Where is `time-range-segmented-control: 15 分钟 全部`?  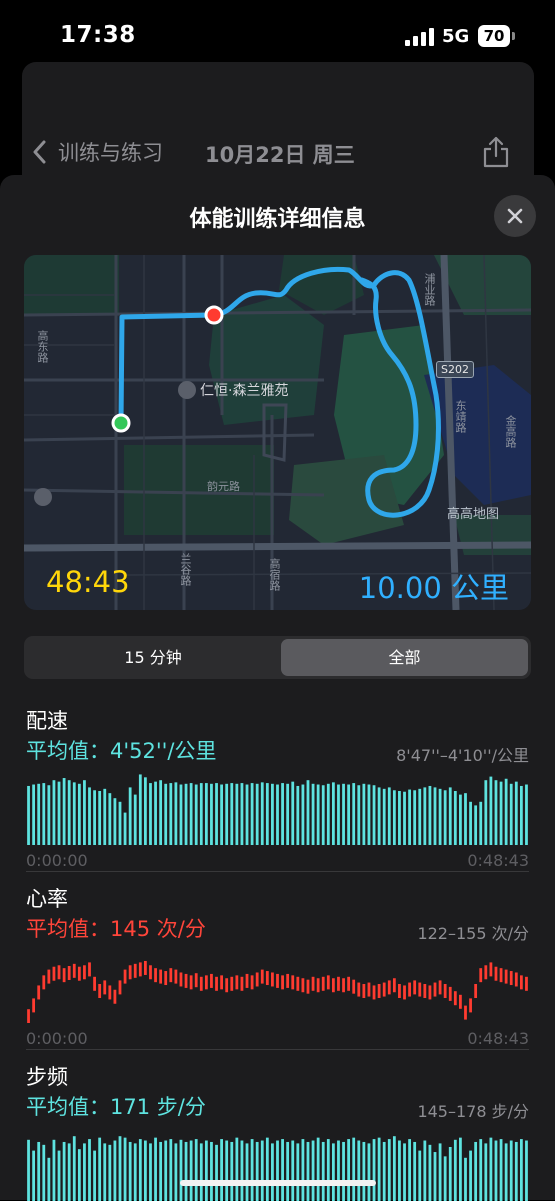 time-range-segmented-control: 15 分钟 全部 is located at coordinates (277, 657).